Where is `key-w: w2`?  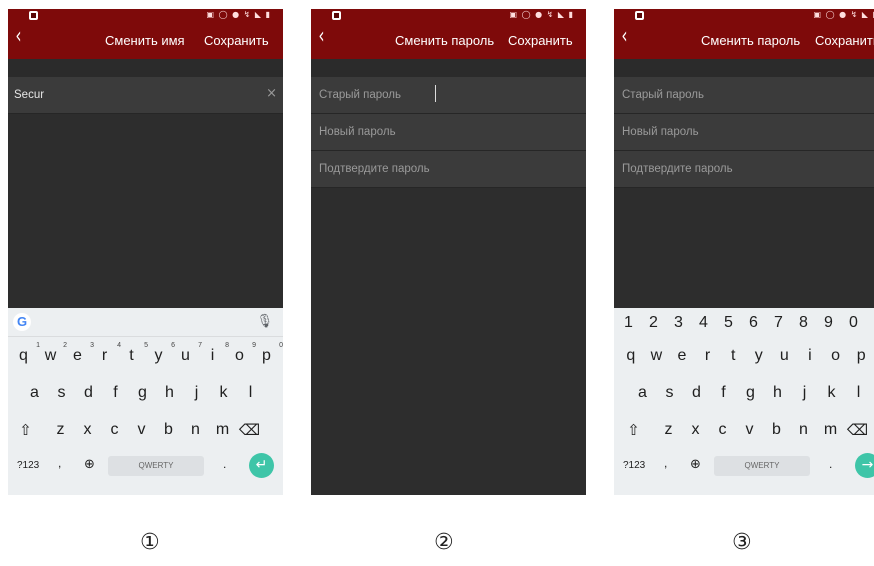
key-w: w2 is located at coordinates (52, 353).